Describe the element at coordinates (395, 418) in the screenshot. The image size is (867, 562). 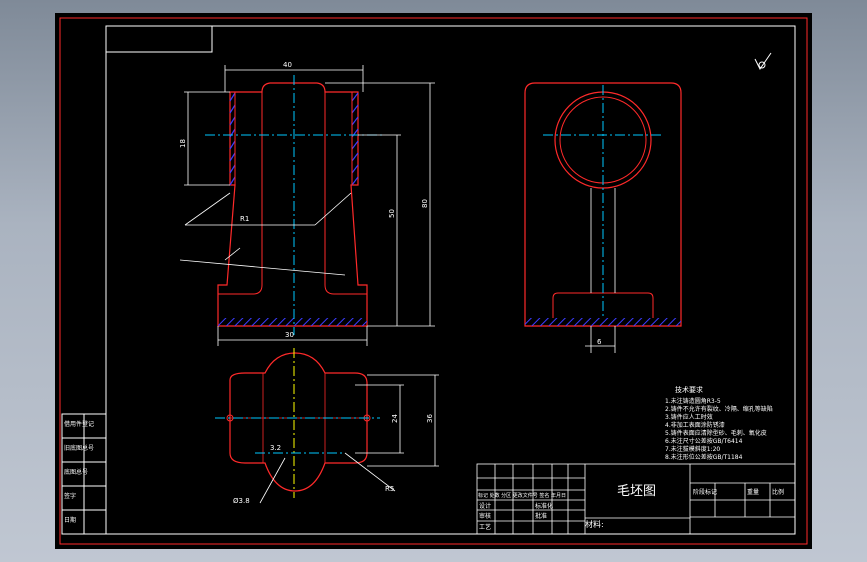
I see `dim-plan-inner: 24` at that location.